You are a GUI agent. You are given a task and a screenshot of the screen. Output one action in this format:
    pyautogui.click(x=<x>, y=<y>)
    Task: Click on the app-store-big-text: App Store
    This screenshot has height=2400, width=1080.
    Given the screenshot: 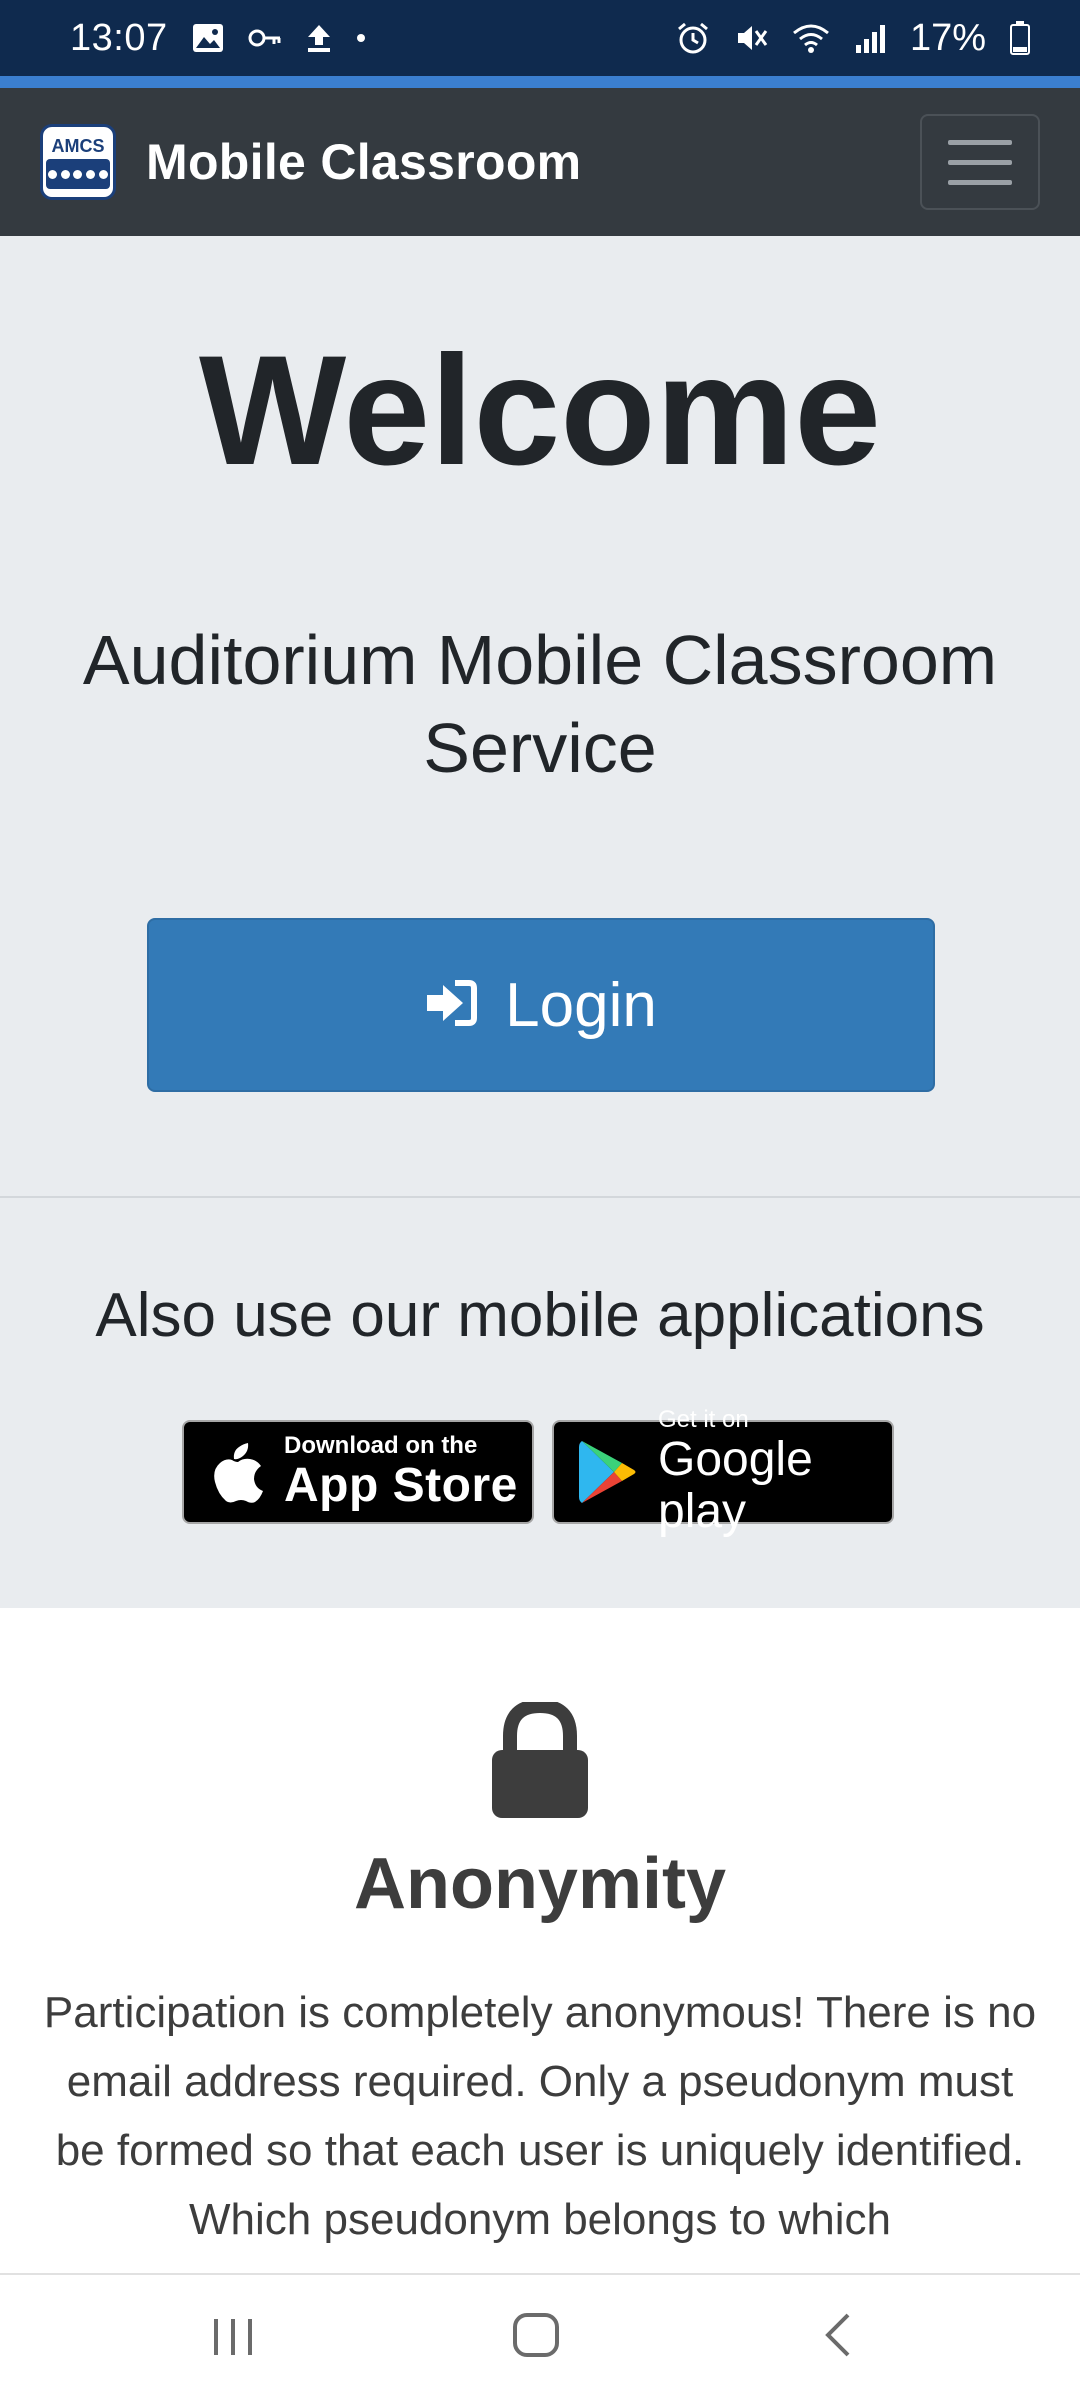 What is the action you would take?
    pyautogui.click(x=401, y=1485)
    